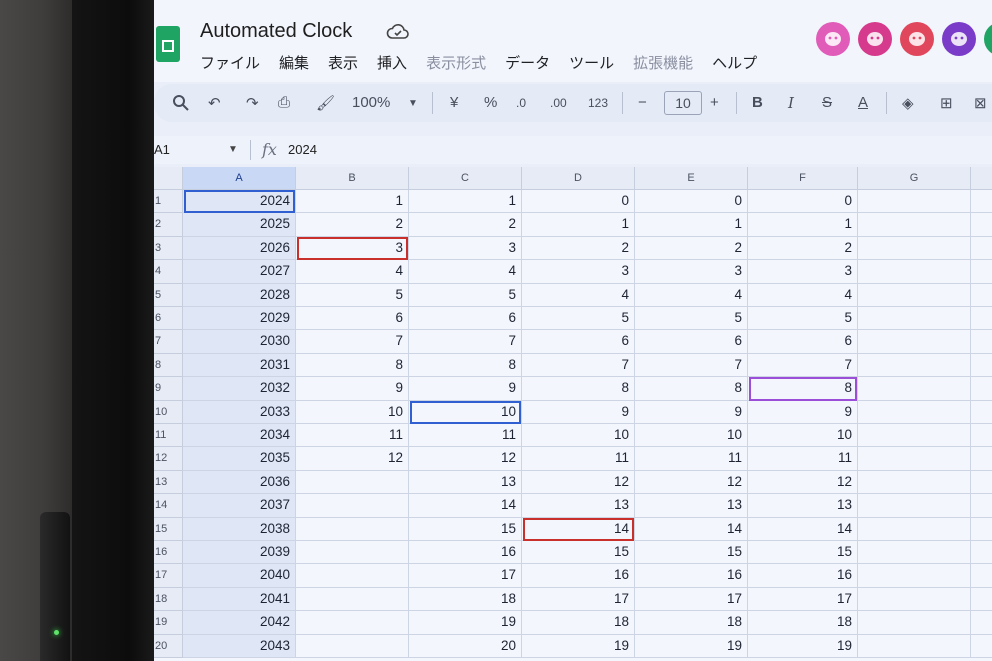  What do you see at coordinates (803, 436) in the screenshot?
I see `cell-f11: 10` at bounding box center [803, 436].